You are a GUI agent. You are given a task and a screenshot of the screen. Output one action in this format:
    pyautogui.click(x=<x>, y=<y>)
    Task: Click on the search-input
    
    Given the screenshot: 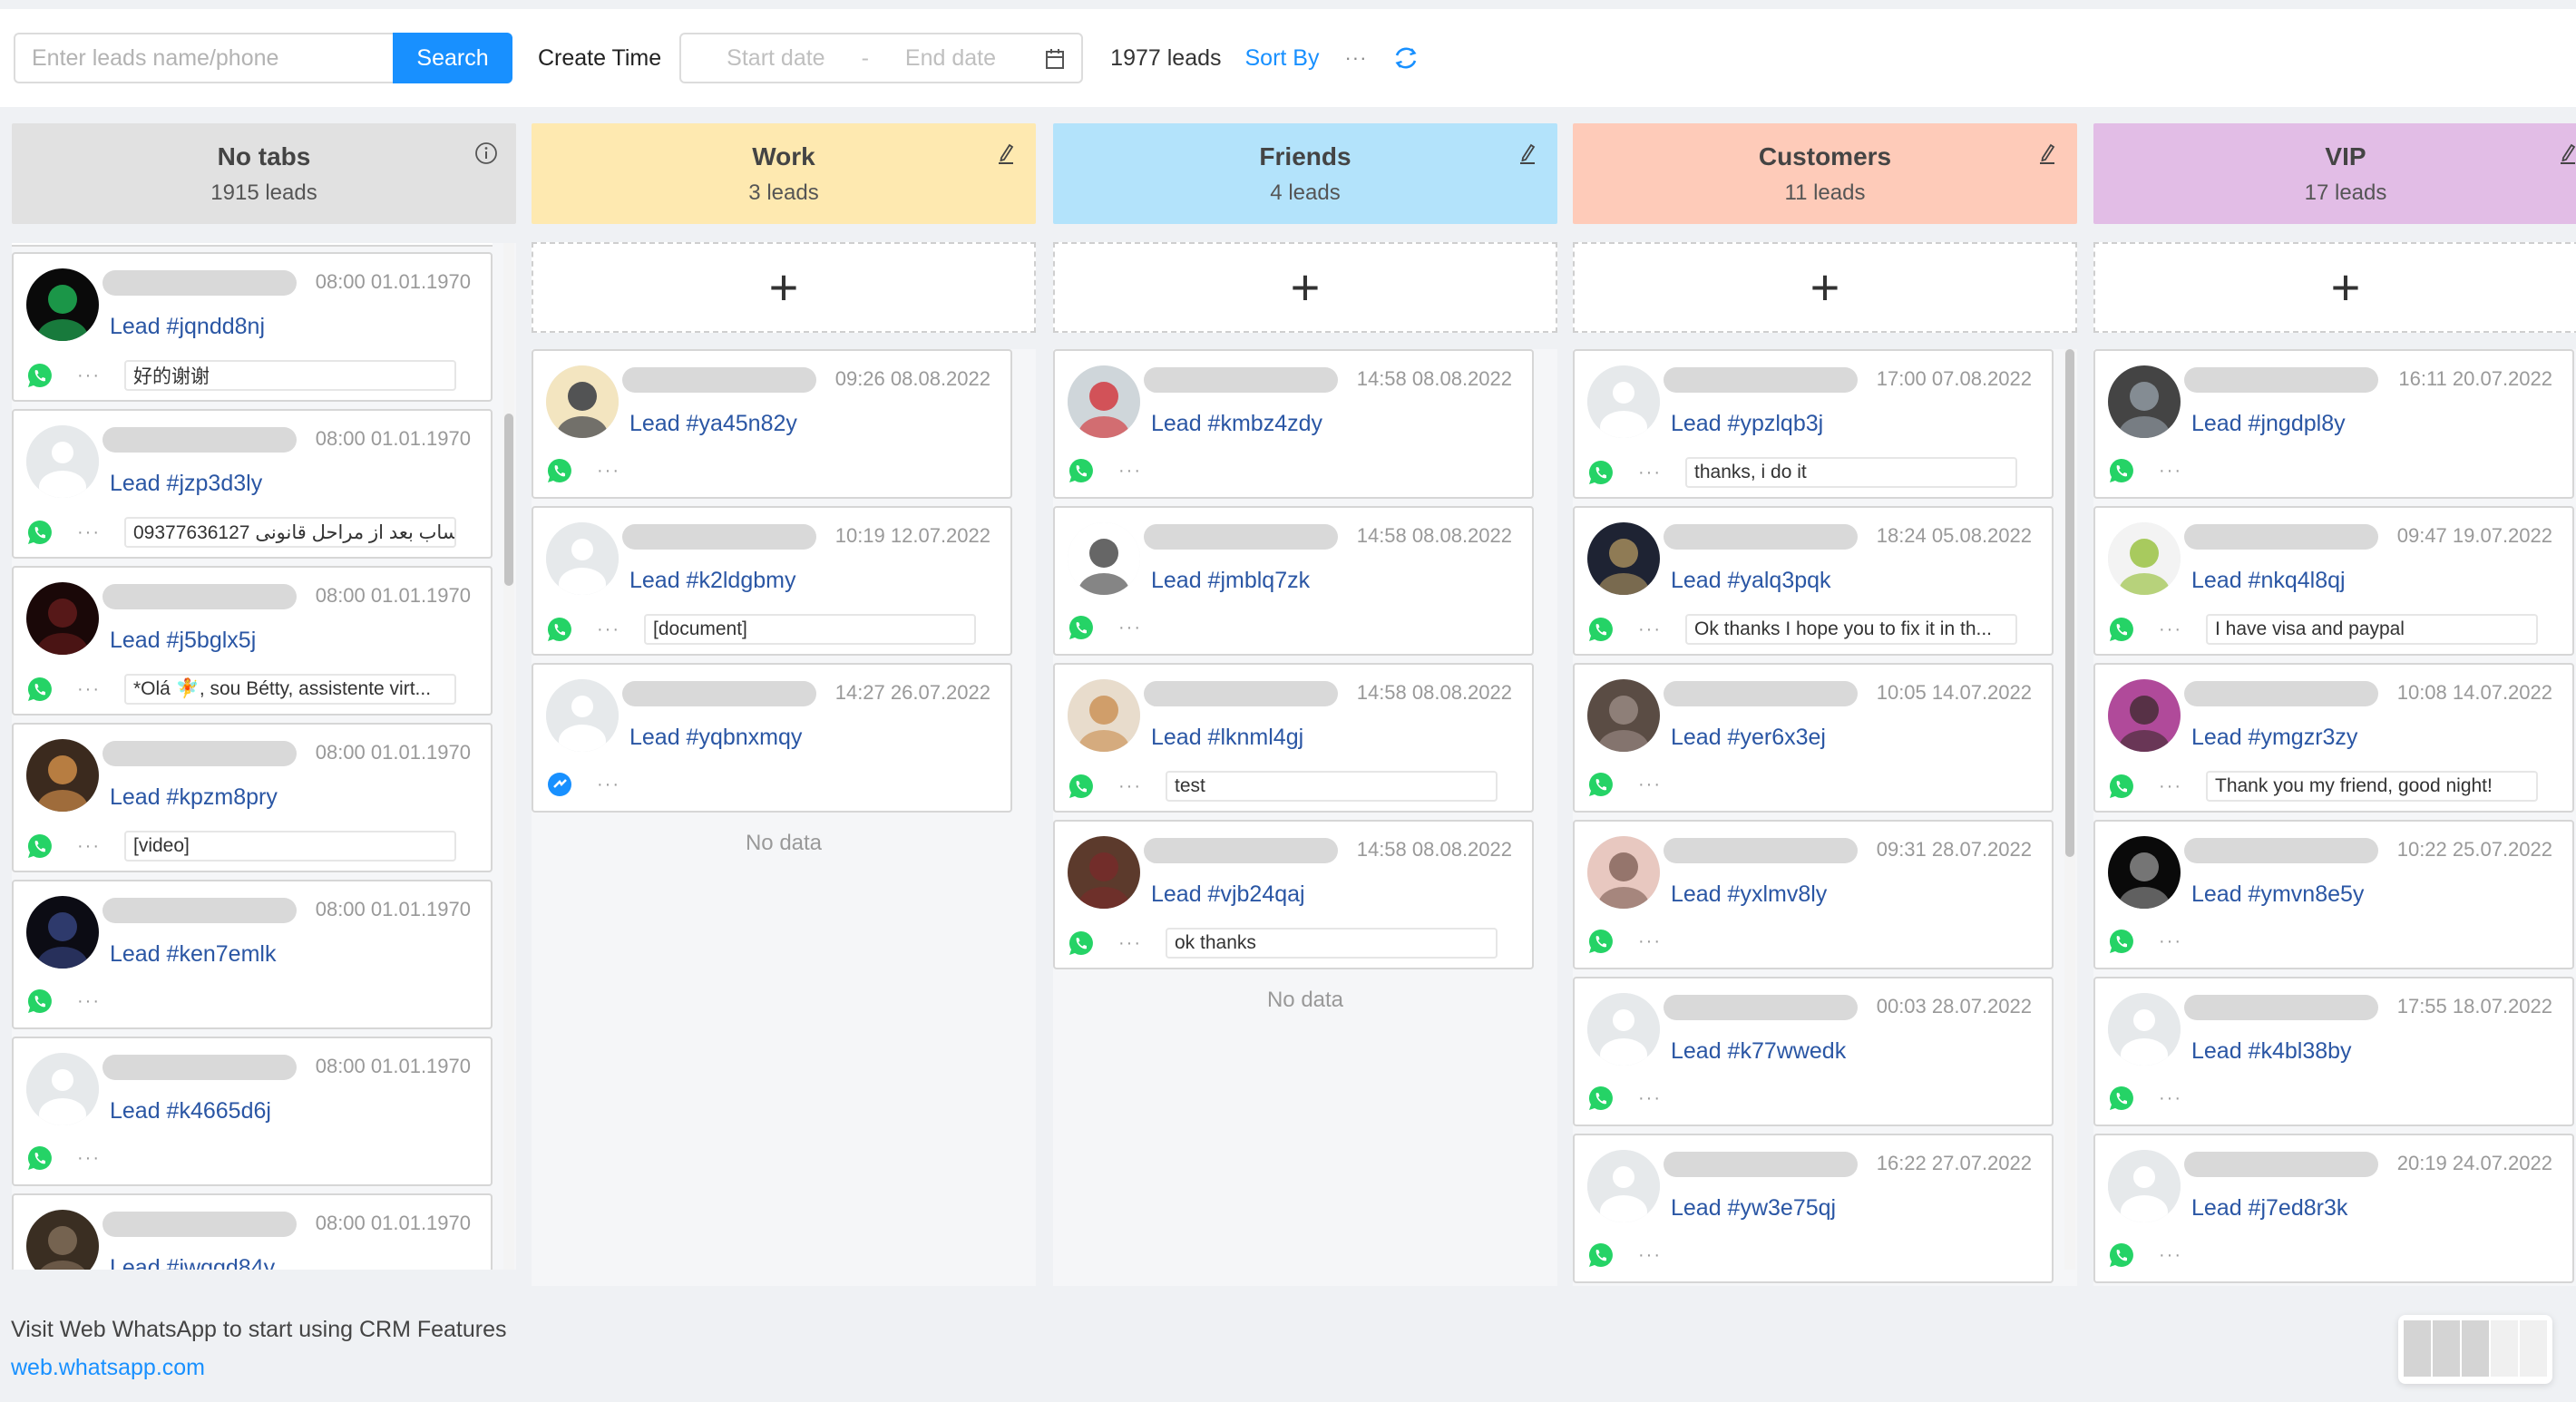 What is the action you would take?
    pyautogui.click(x=203, y=58)
    